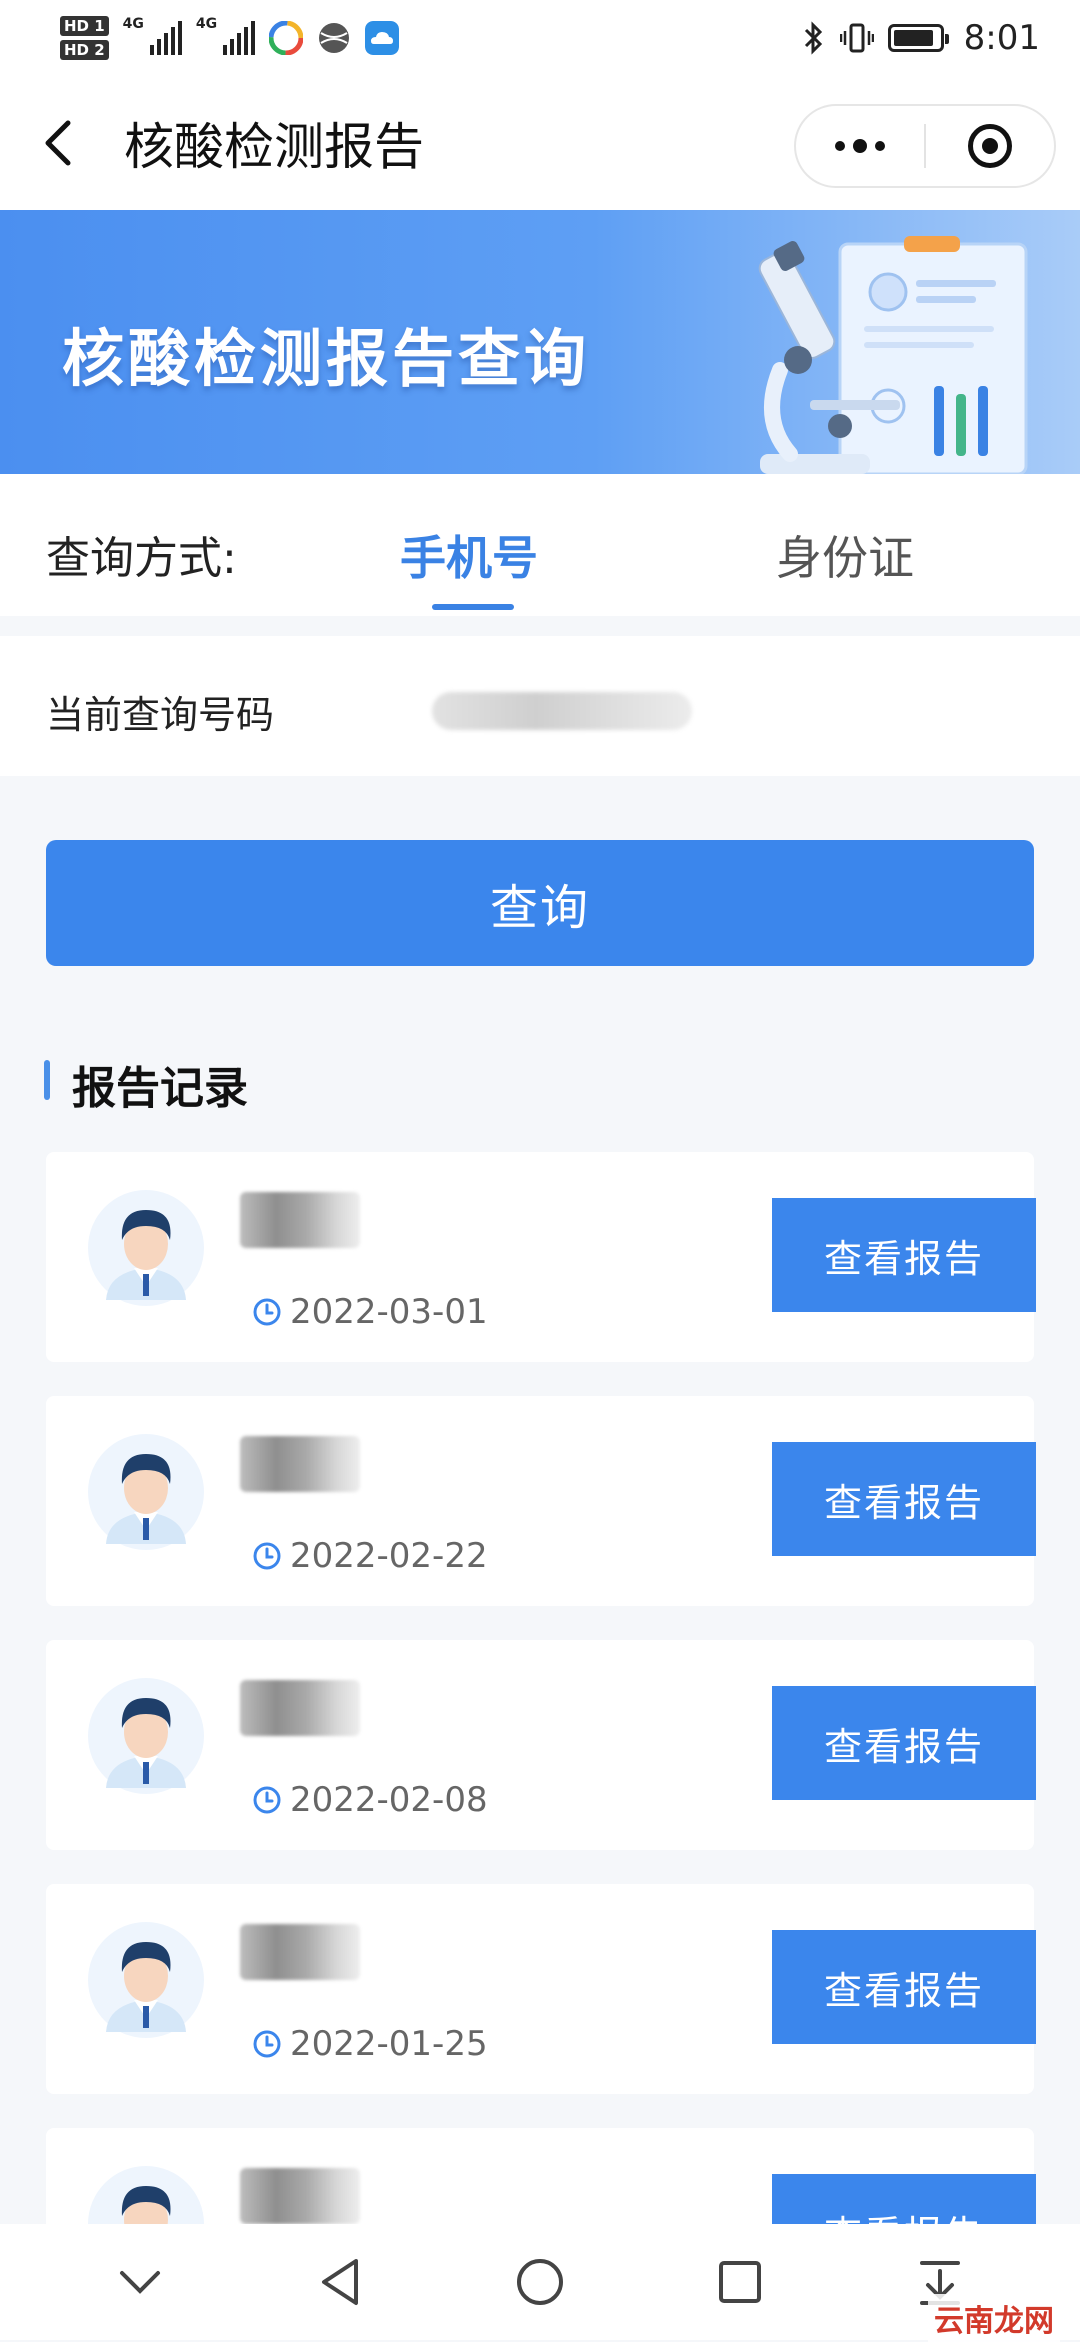 This screenshot has height=2342, width=1080. I want to click on close-miniprogram-button, so click(990, 146).